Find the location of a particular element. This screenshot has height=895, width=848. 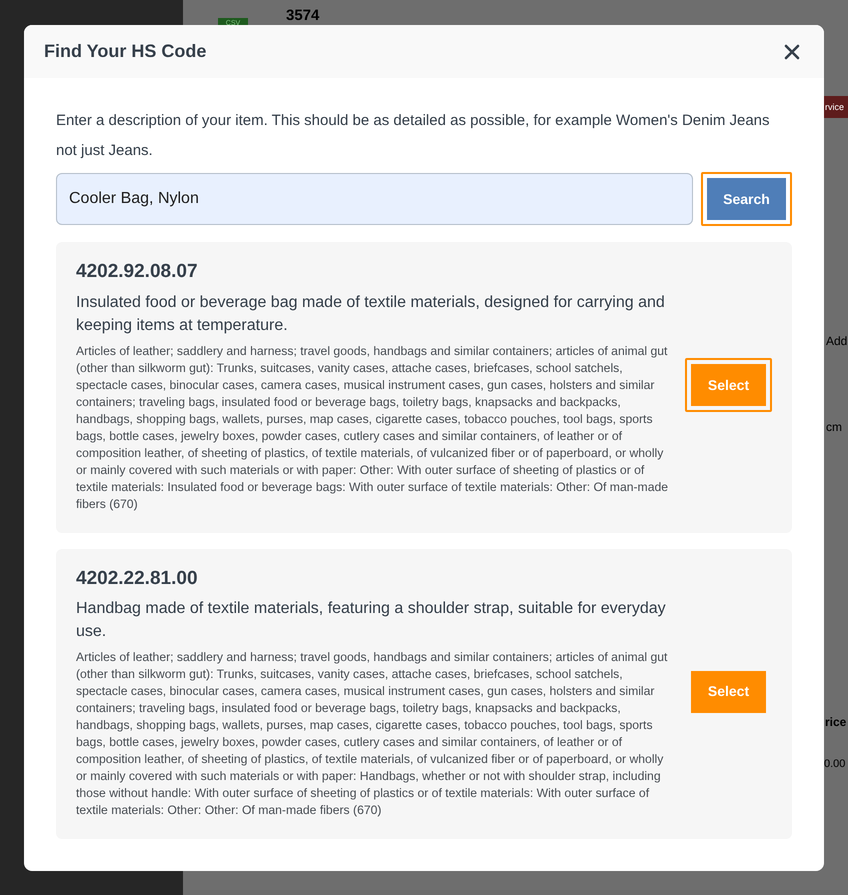

price-header: rice is located at coordinates (835, 722).